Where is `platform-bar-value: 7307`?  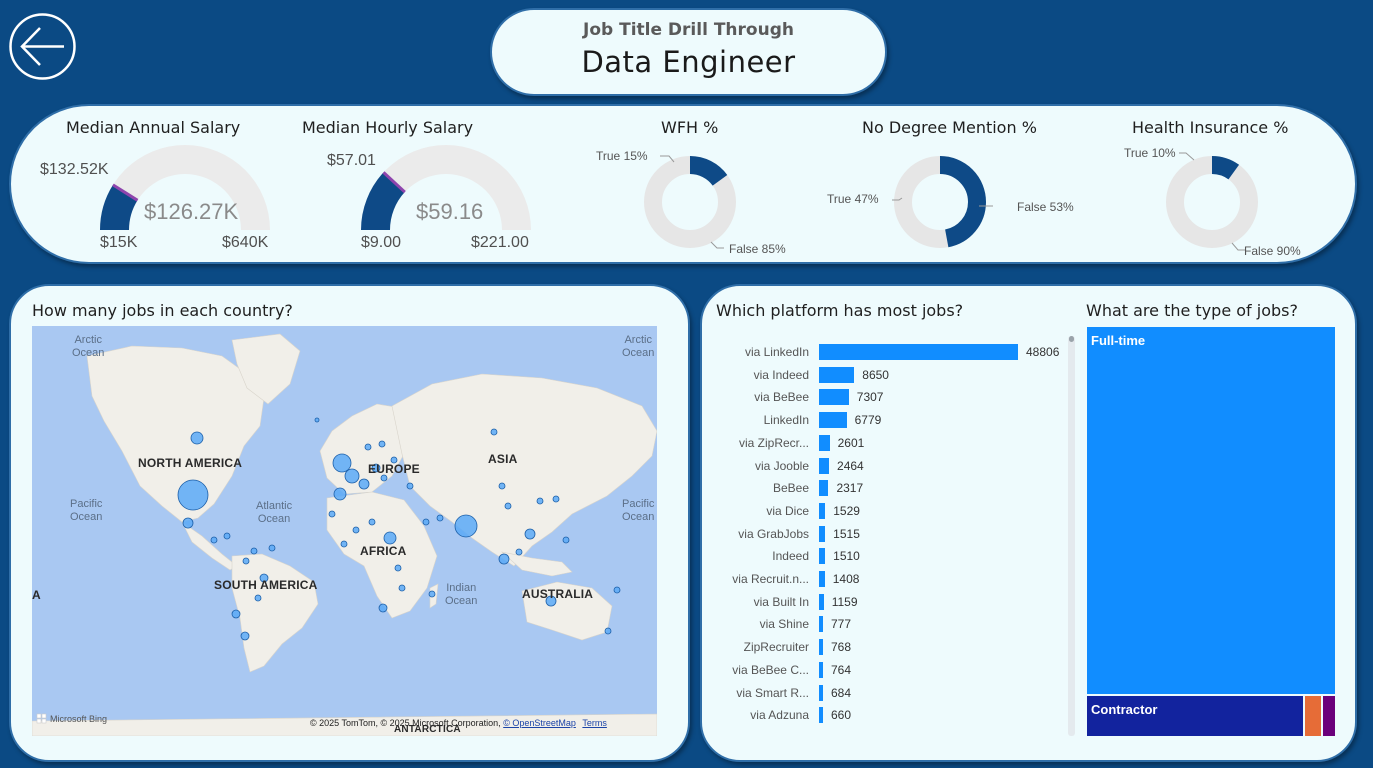
platform-bar-value: 7307 is located at coordinates (870, 397).